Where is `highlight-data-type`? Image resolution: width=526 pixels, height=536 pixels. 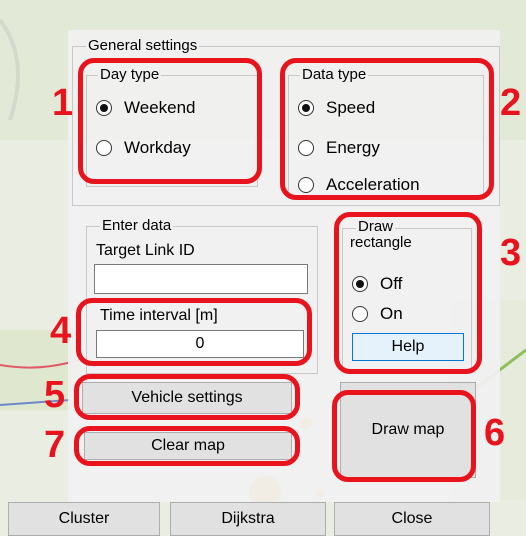 highlight-data-type is located at coordinates (387, 129).